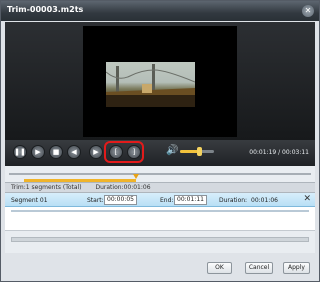  What do you see at coordinates (264, 200) in the screenshot?
I see `segment-duration: 00:01:06` at bounding box center [264, 200].